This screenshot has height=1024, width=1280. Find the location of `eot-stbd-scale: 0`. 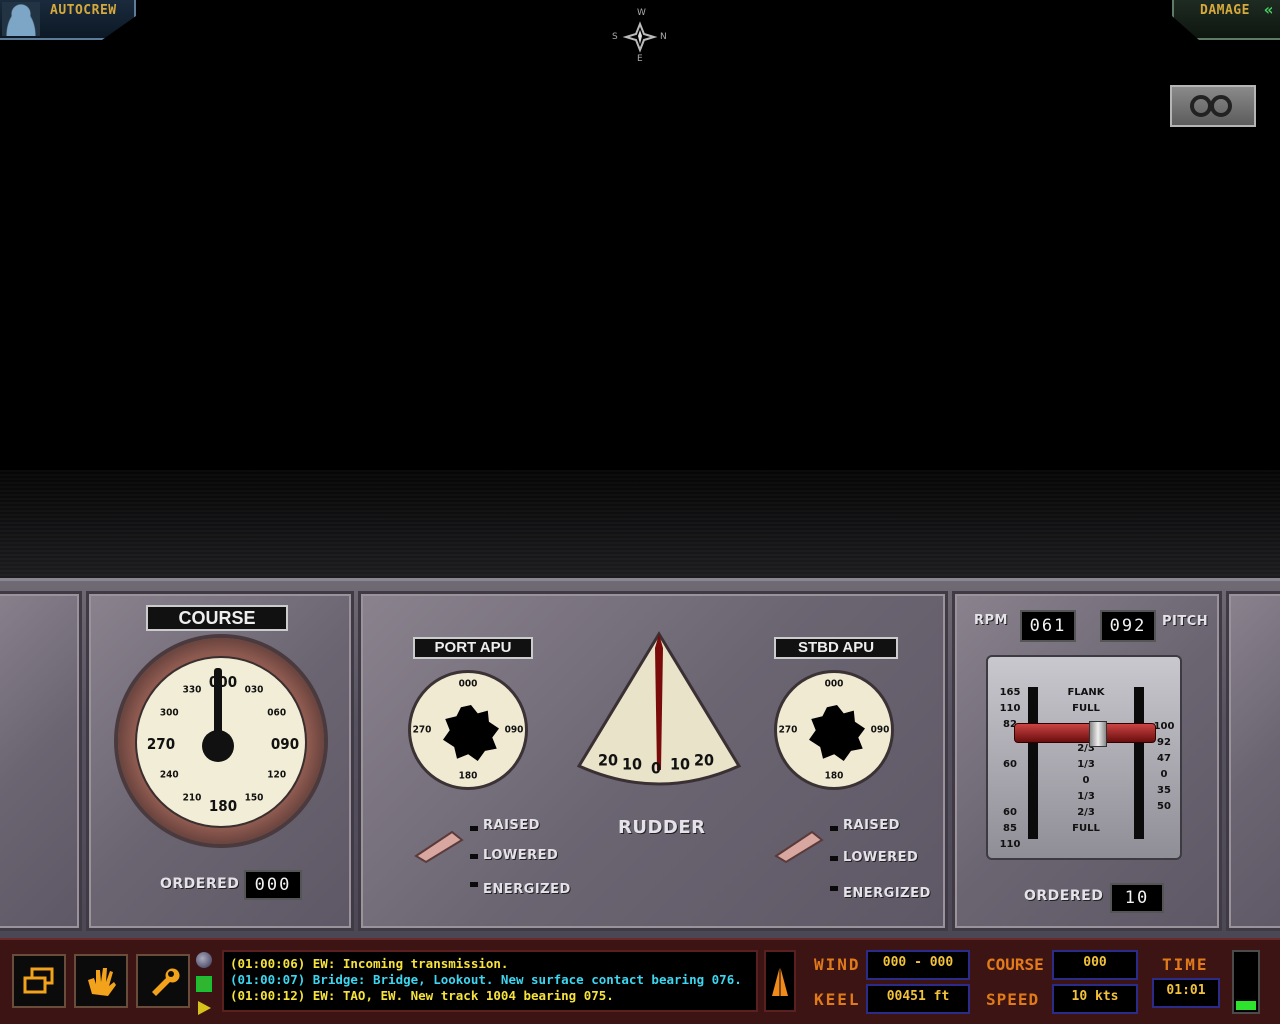

eot-stbd-scale: 0 is located at coordinates (1164, 774).